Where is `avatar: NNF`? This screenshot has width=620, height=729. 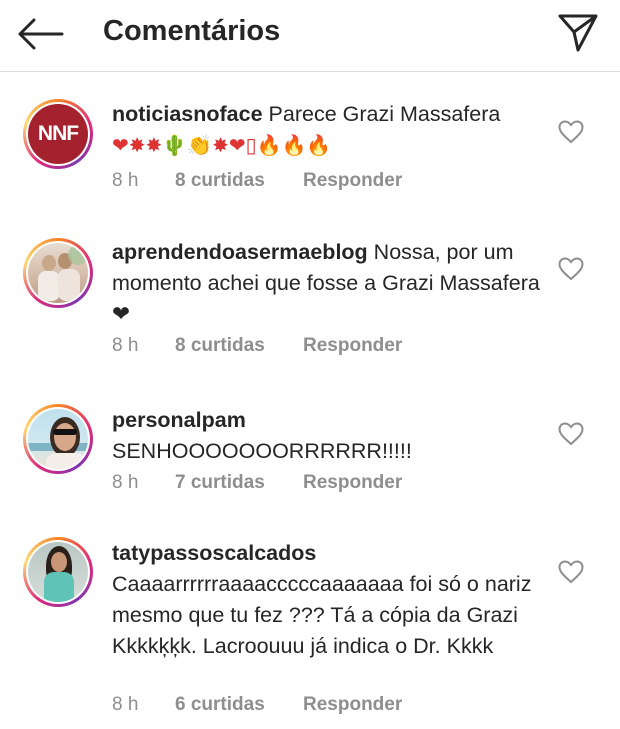
avatar: NNF is located at coordinates (58, 134).